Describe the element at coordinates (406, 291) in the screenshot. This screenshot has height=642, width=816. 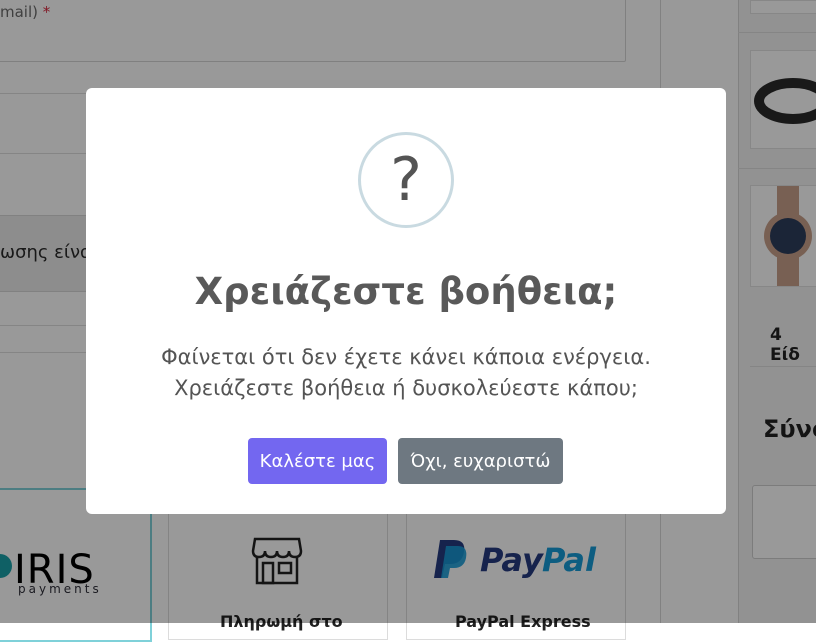
I see `dialog-title: Χρειάζεστε βοήθεια;` at that location.